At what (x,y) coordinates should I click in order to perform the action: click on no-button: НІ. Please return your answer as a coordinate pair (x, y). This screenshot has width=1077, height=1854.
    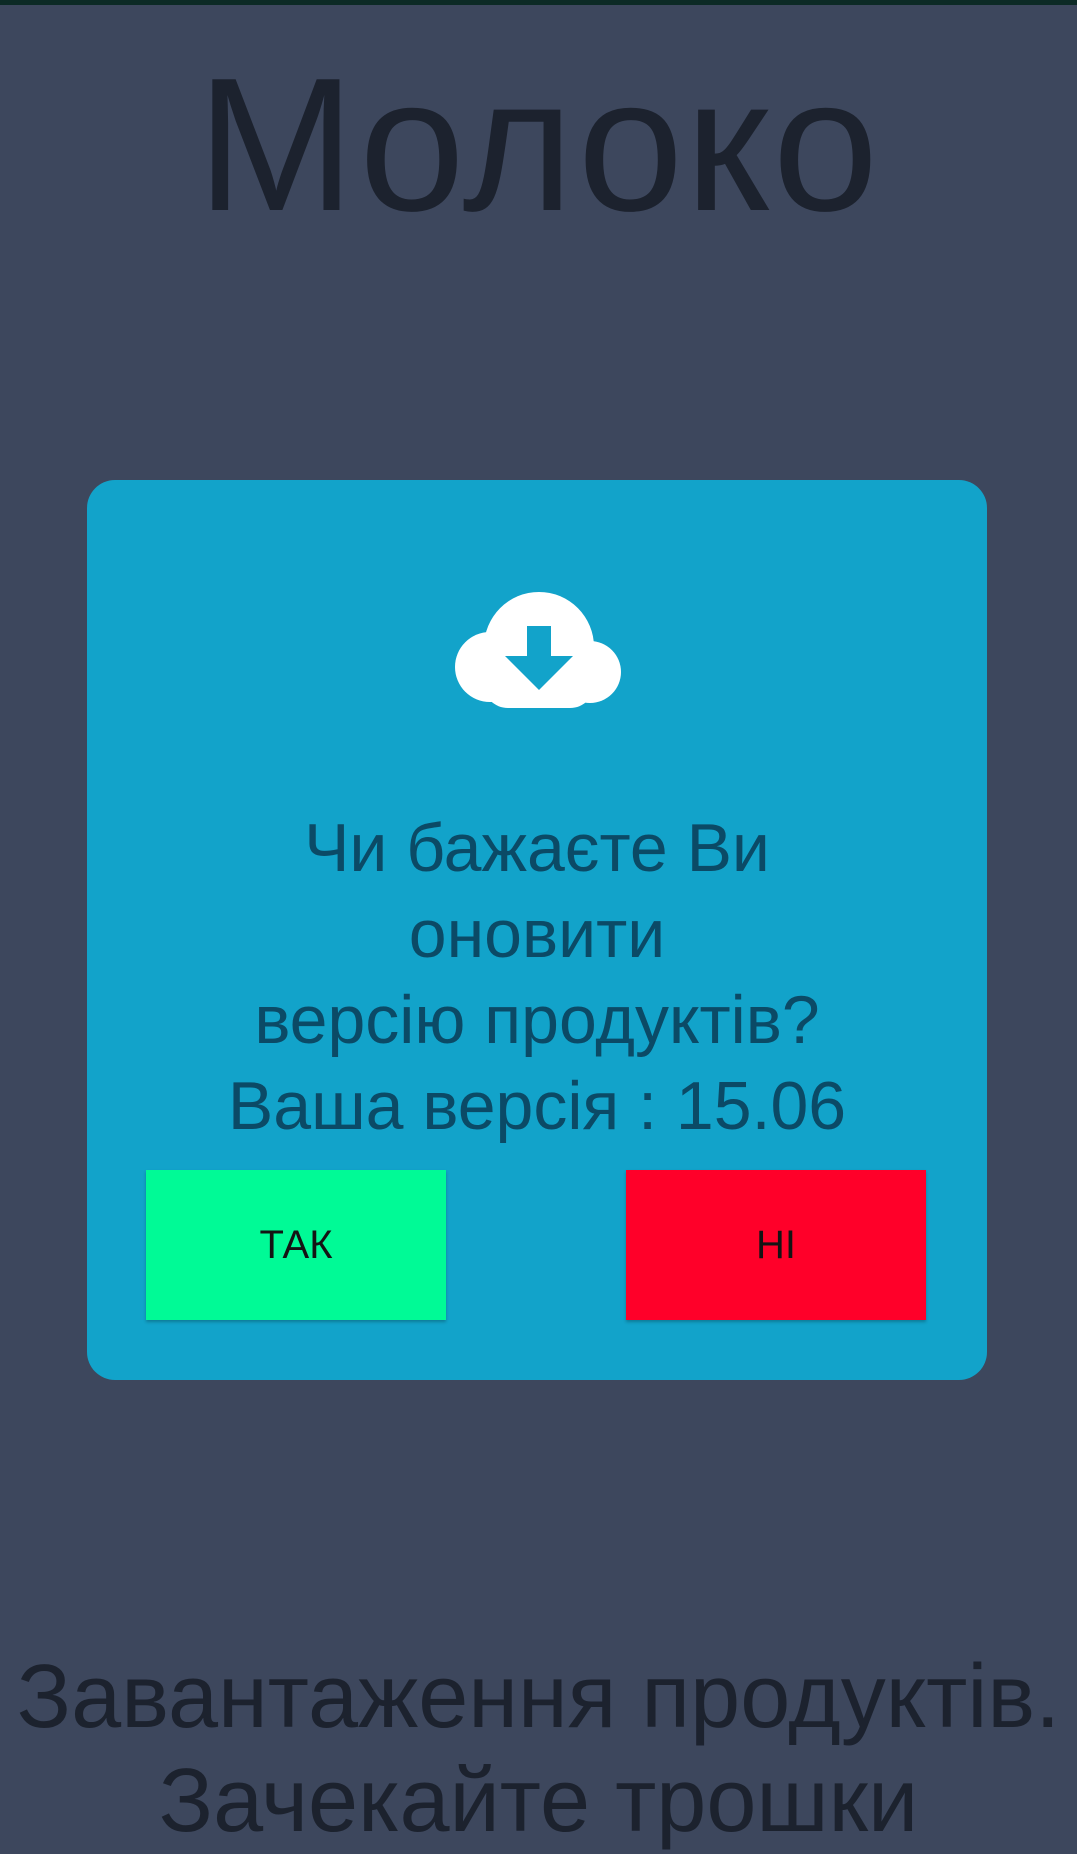
    Looking at the image, I should click on (776, 1245).